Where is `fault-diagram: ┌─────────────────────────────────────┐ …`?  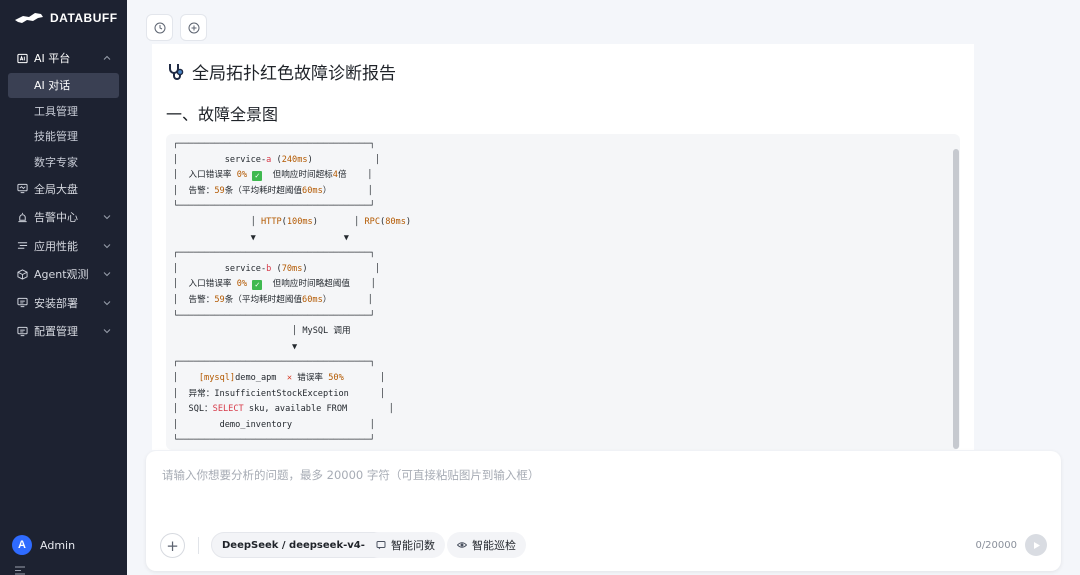
fault-diagram: ┌─────────────────────────────────────┐ … is located at coordinates (292, 292).